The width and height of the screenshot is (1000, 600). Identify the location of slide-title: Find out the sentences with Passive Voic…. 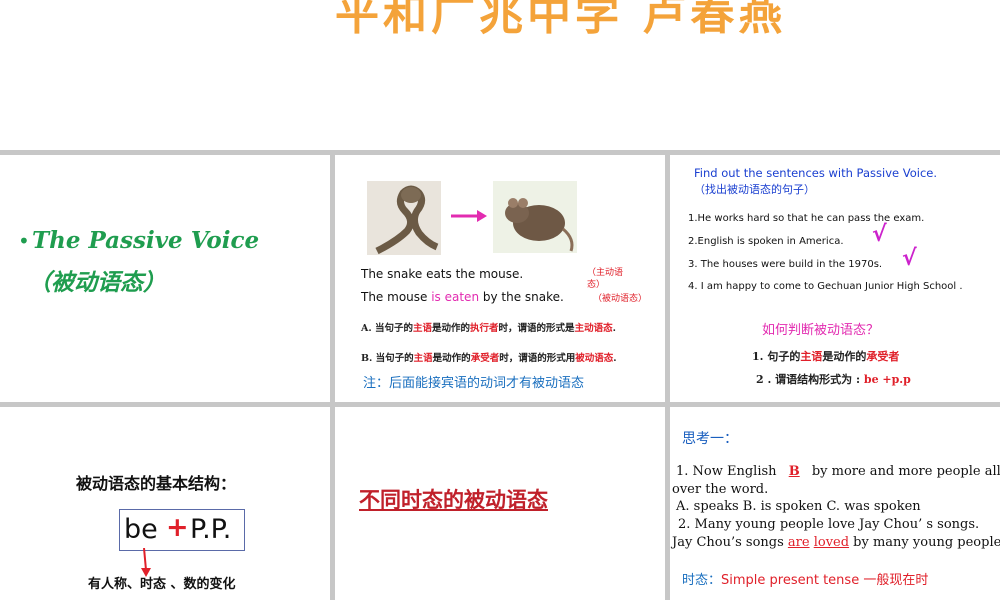
(815, 173).